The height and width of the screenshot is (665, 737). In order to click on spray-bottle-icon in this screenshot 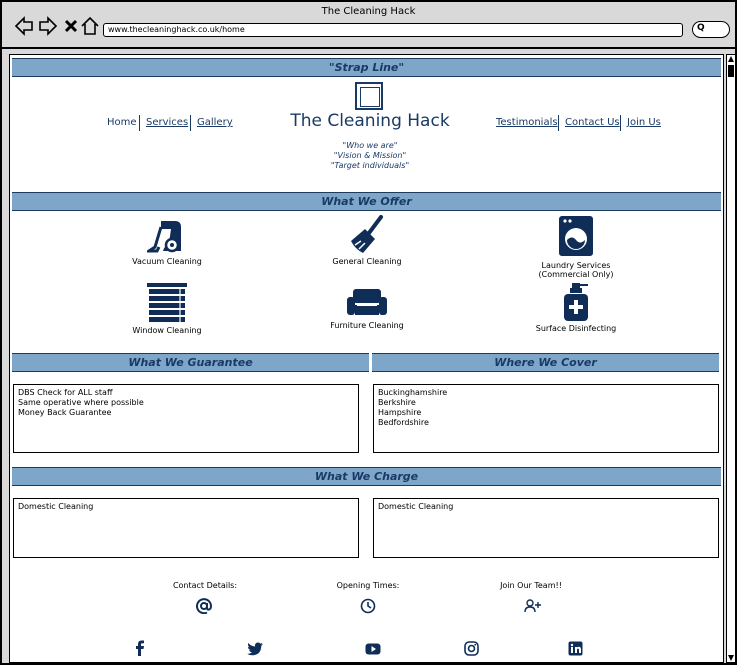, I will do `click(576, 302)`.